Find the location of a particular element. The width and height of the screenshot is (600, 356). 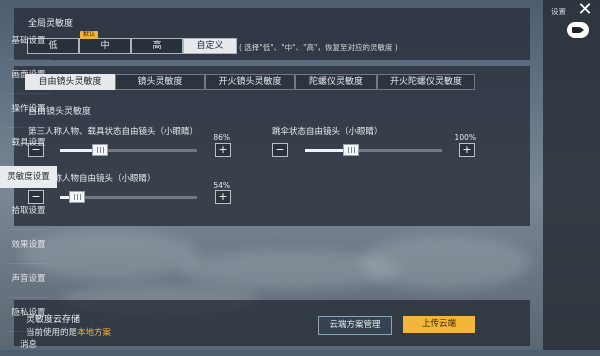

tab-fire-gyroscope: 开火陀螺仪灵敏度 is located at coordinates (426, 82).